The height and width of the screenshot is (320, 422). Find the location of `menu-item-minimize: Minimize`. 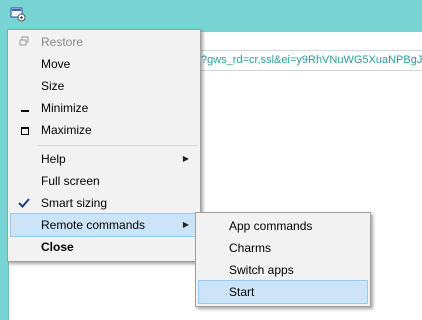

menu-item-minimize: Minimize is located at coordinates (104, 108).